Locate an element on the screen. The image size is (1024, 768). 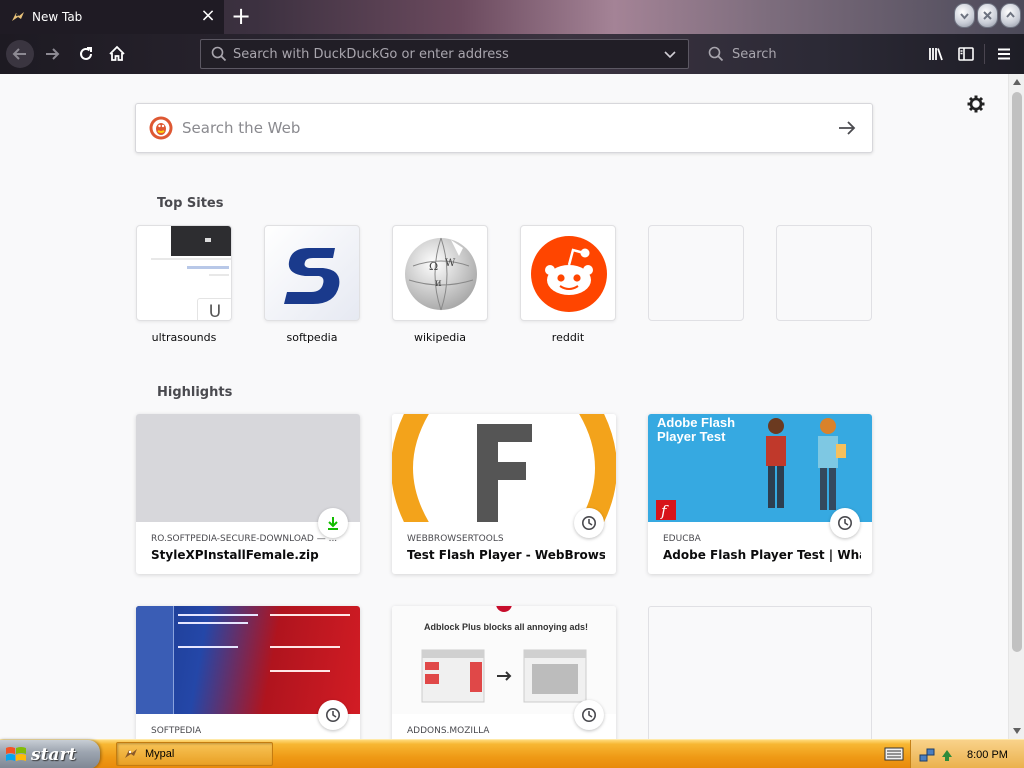
home-icon is located at coordinates (117, 53).